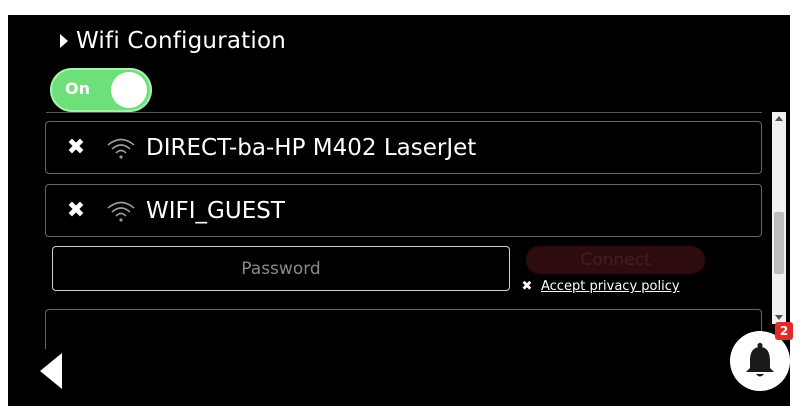  Describe the element at coordinates (403, 210) in the screenshot. I see `network-item: ✖ WIFI_GUEST` at that location.